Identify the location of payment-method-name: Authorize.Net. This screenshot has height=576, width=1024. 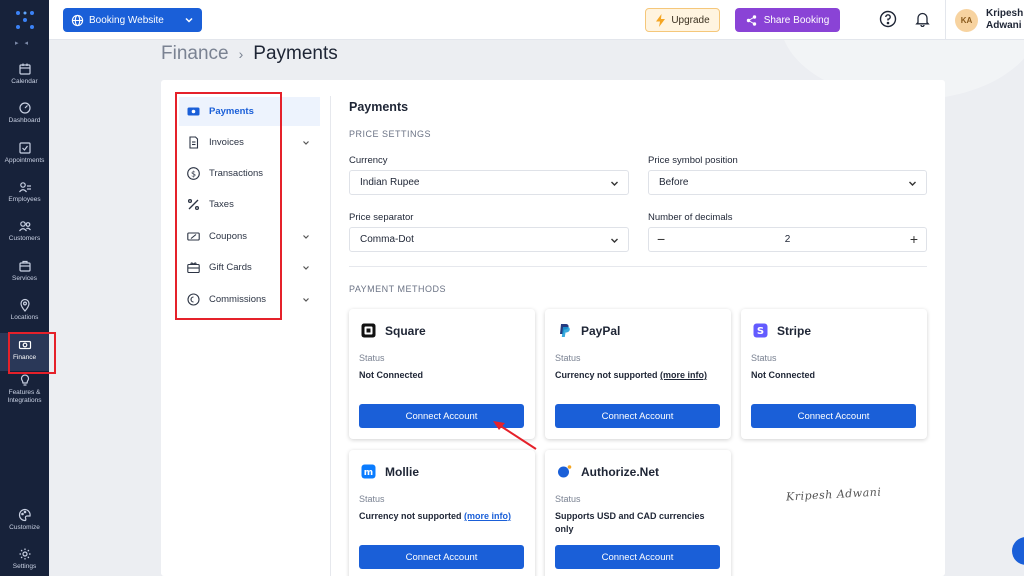
(620, 472).